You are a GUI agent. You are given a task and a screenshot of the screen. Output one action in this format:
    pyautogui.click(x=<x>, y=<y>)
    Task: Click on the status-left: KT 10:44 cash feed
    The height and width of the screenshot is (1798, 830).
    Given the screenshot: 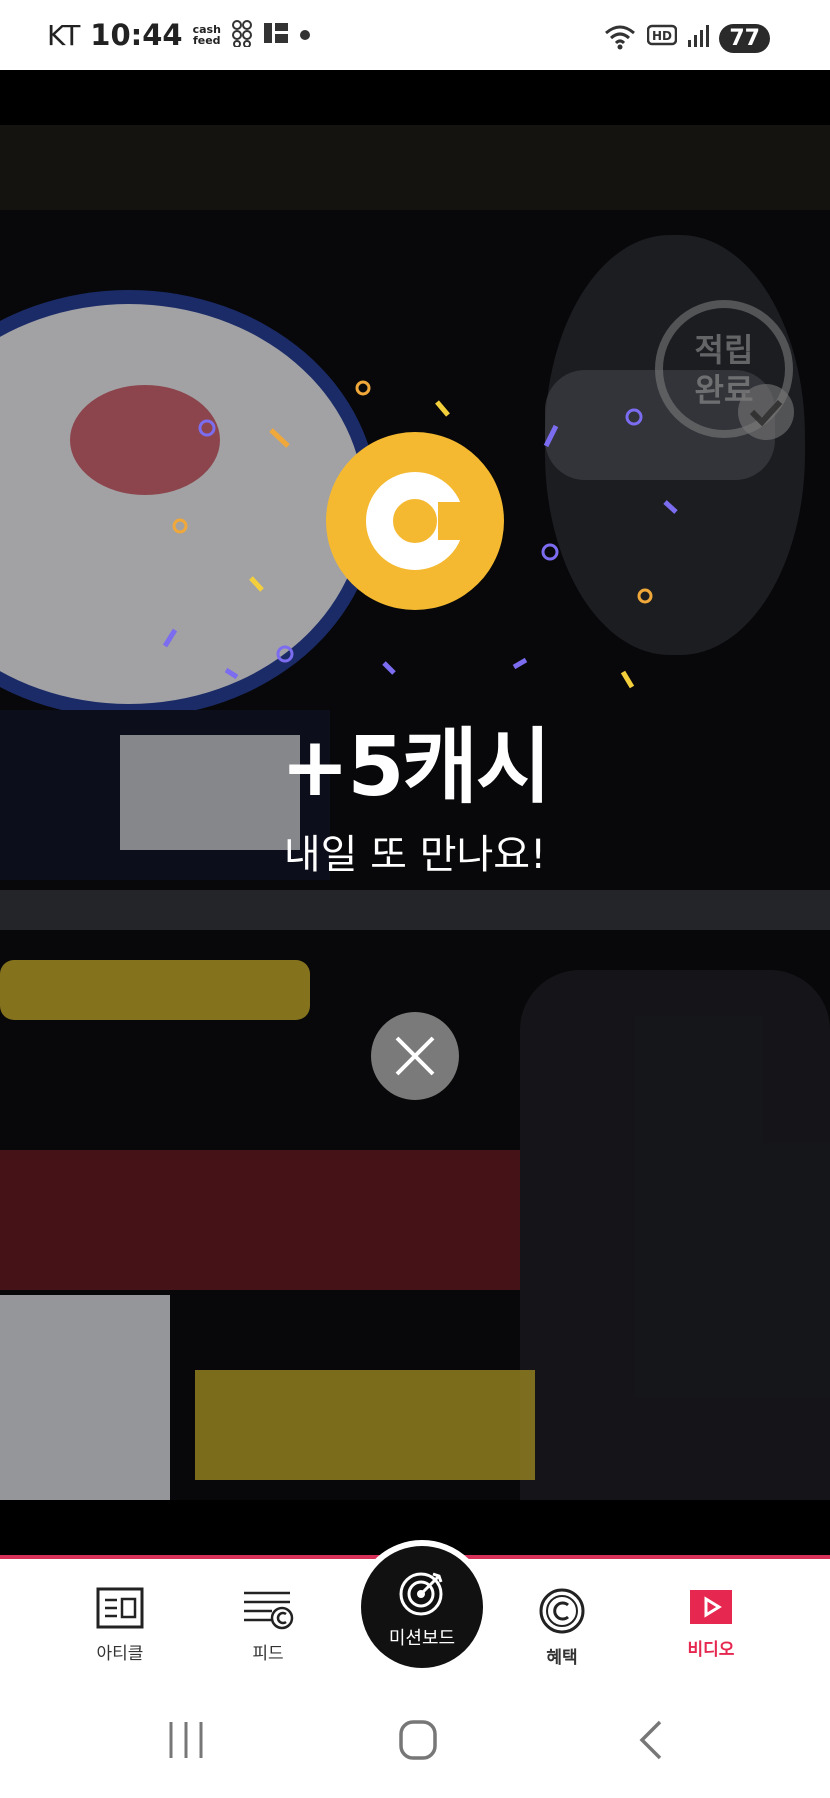 What is the action you would take?
    pyautogui.click(x=179, y=35)
    